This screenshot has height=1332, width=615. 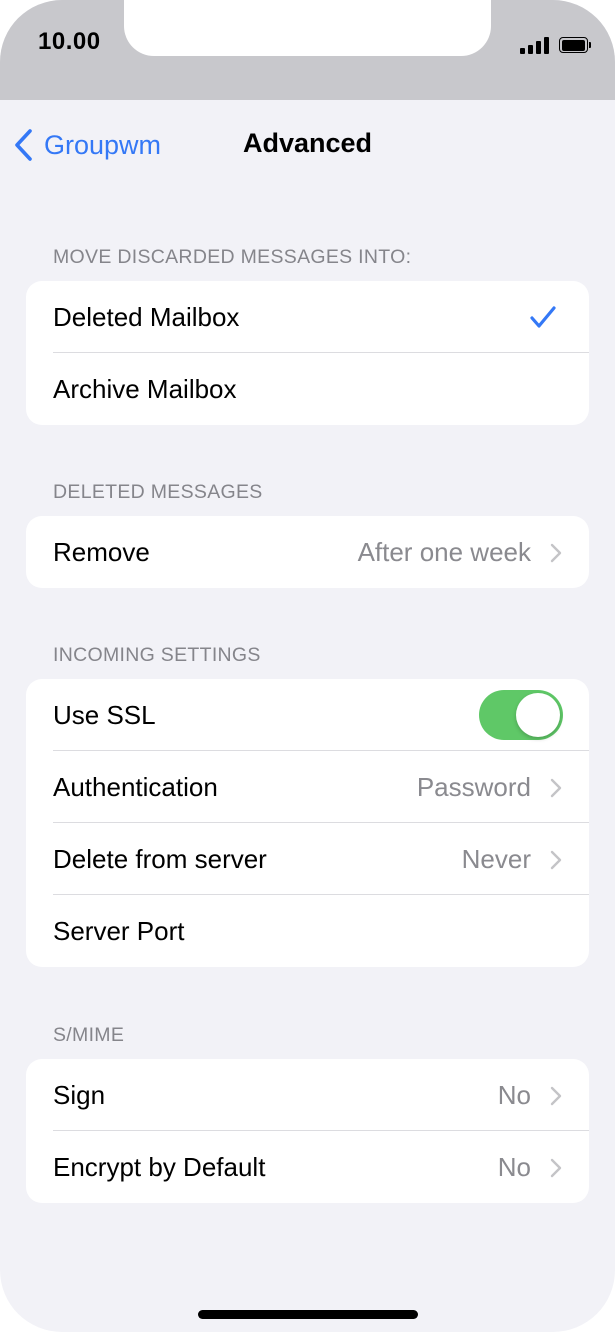 I want to click on option-archive-mailbox: Archive Mailbox, so click(x=307, y=389).